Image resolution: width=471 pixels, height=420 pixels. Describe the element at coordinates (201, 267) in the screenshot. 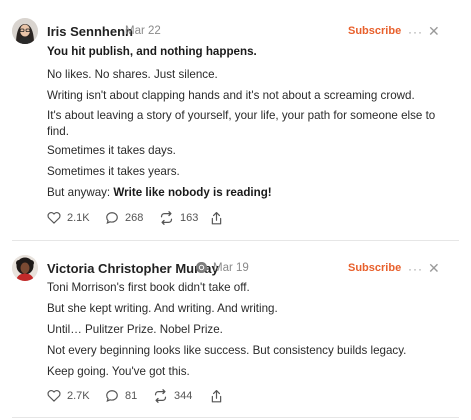

I see `verified-badge-icon` at that location.